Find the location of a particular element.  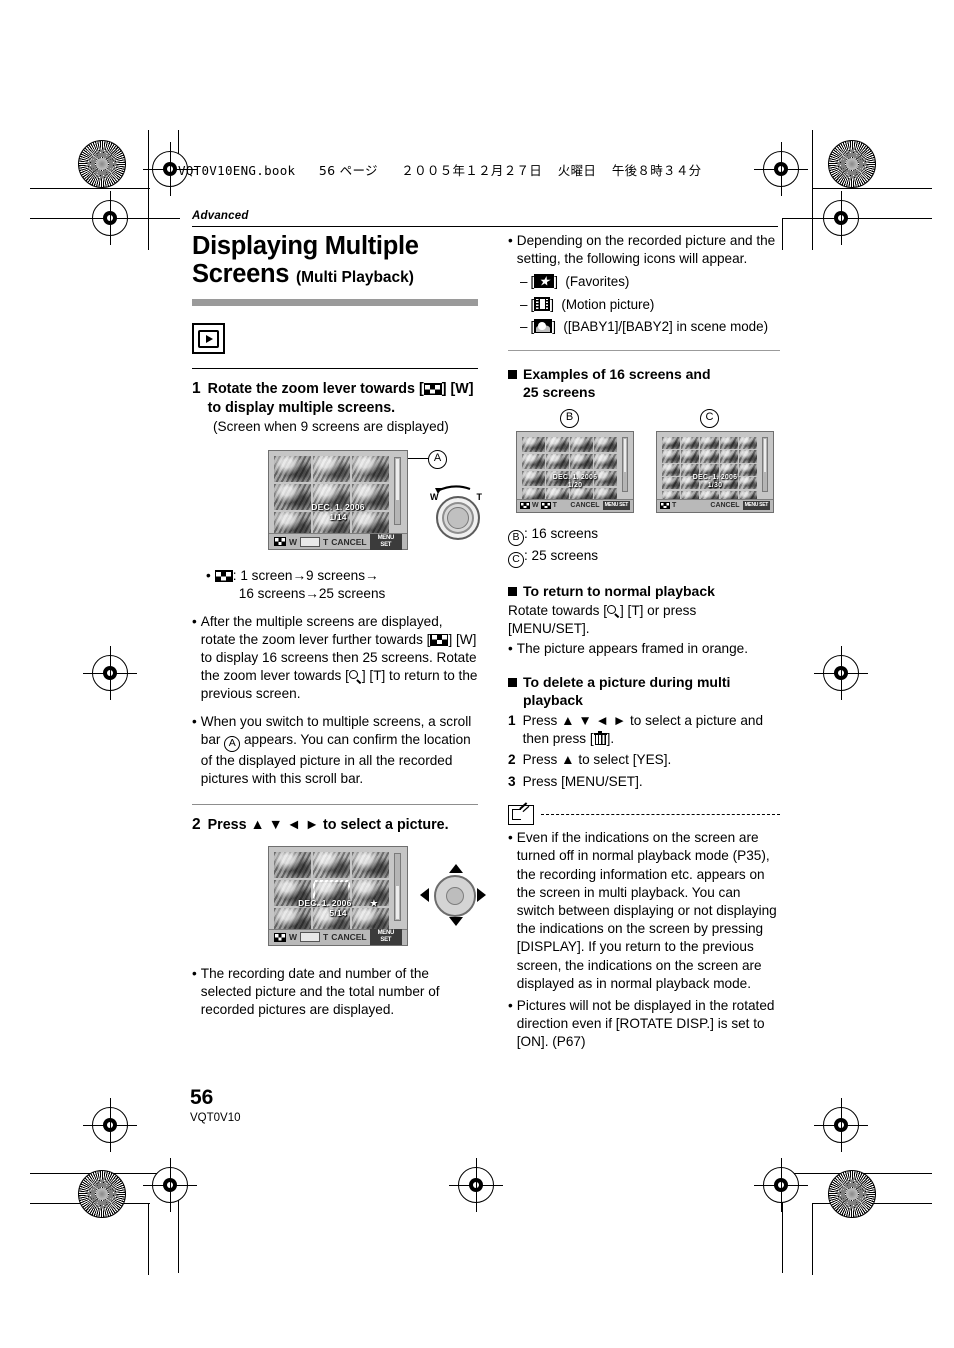

delete-heading-line1: To delete a picture during multi is located at coordinates (627, 681).